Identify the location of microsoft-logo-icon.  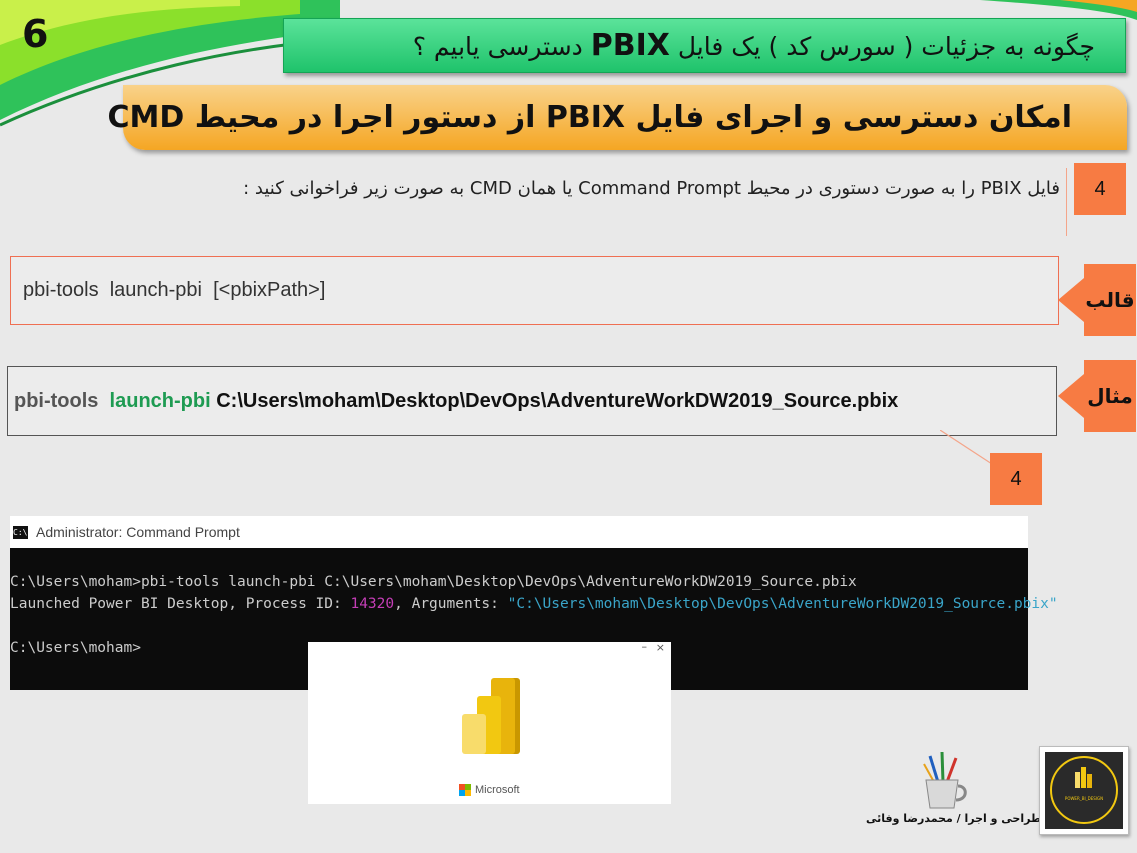
(465, 790).